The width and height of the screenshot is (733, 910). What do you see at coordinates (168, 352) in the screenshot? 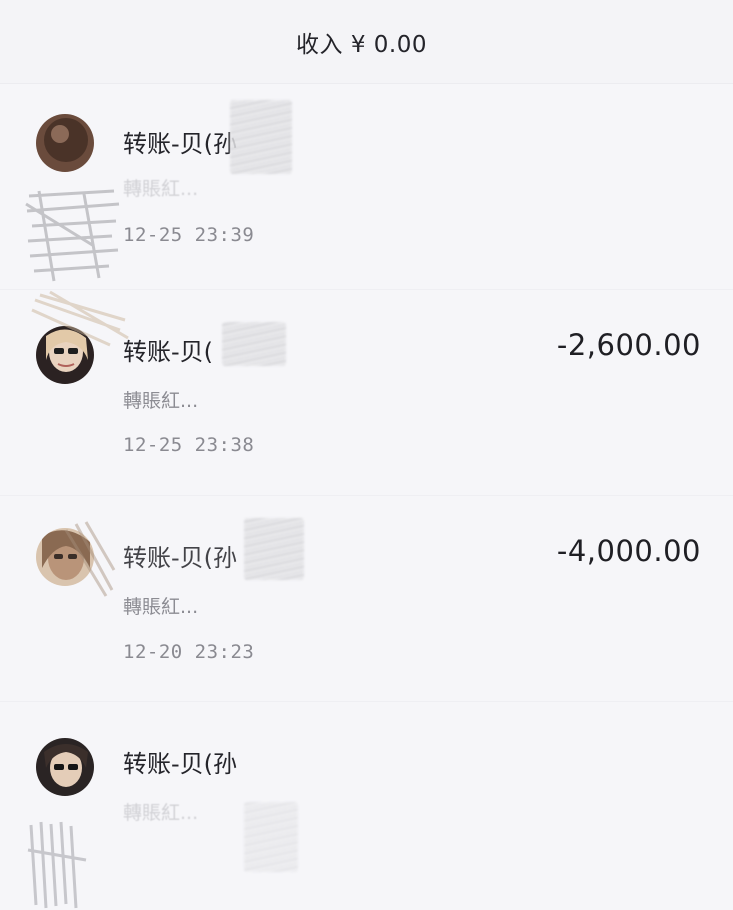
I see `transaction-title: 转账-贝(` at bounding box center [168, 352].